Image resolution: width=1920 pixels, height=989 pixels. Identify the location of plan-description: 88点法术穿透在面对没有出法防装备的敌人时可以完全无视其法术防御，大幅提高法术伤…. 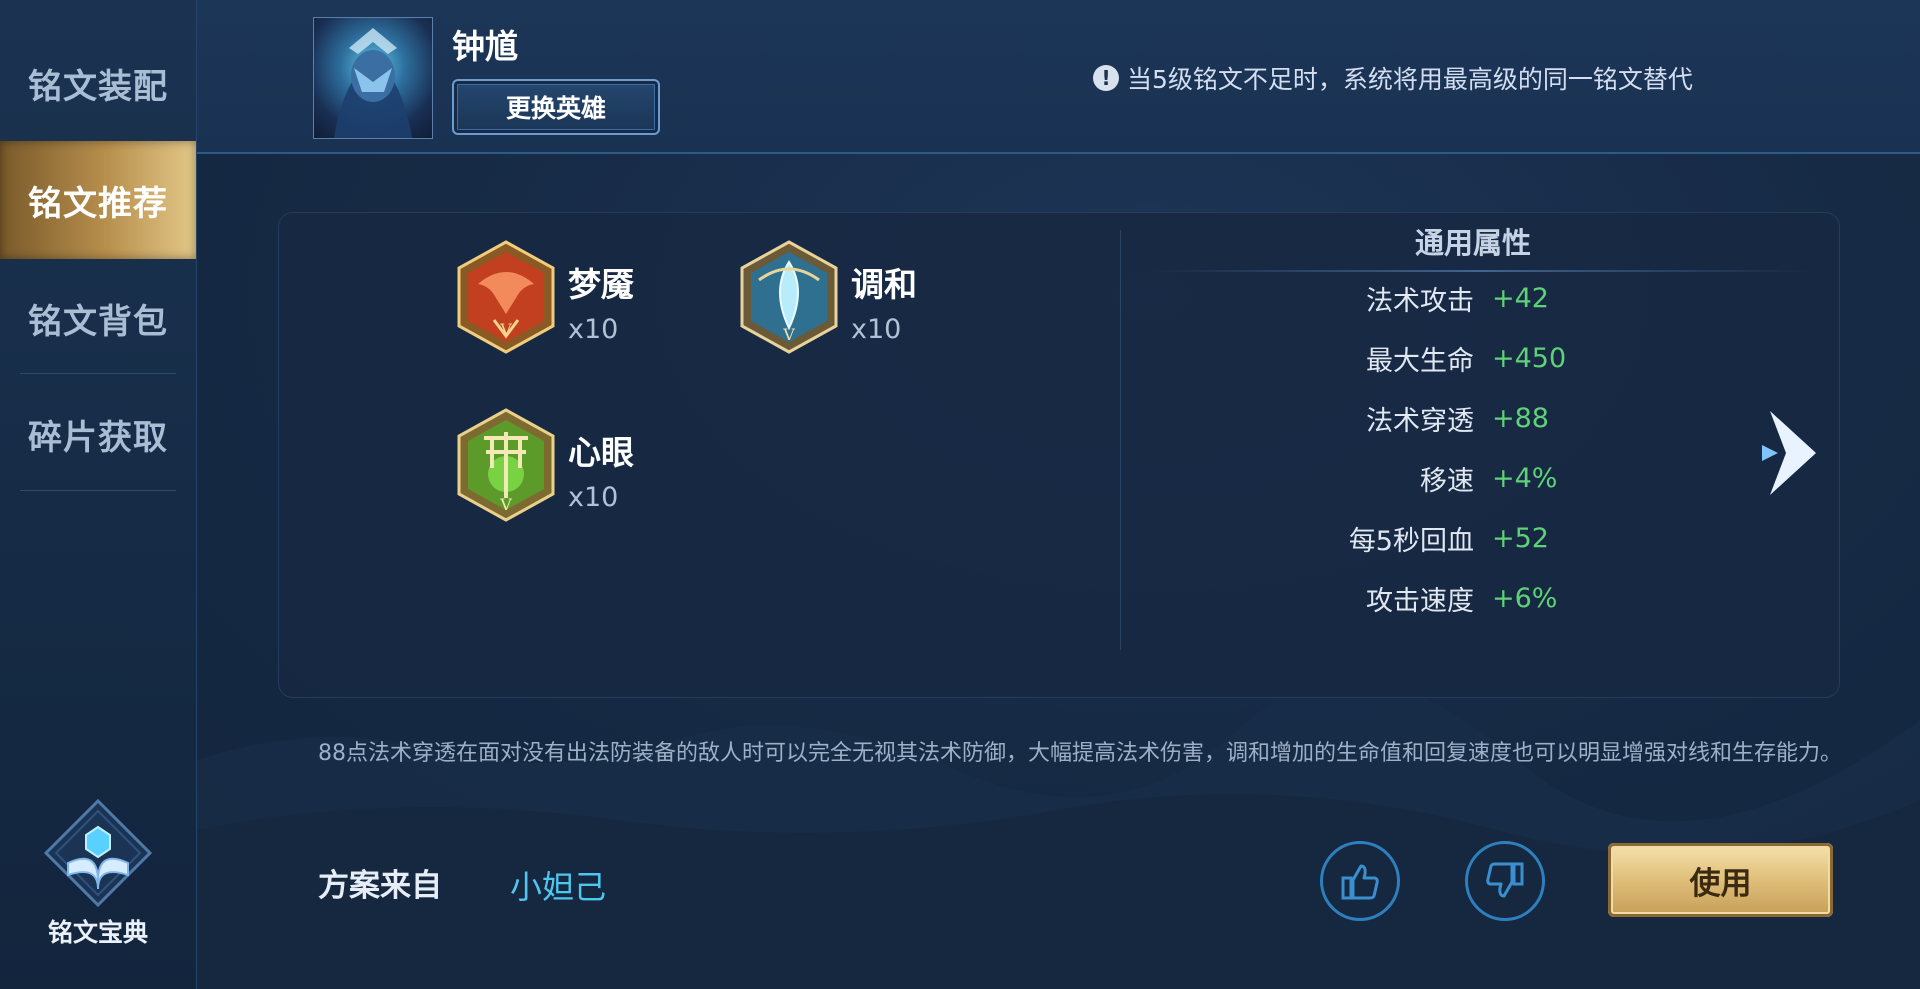
(1080, 753).